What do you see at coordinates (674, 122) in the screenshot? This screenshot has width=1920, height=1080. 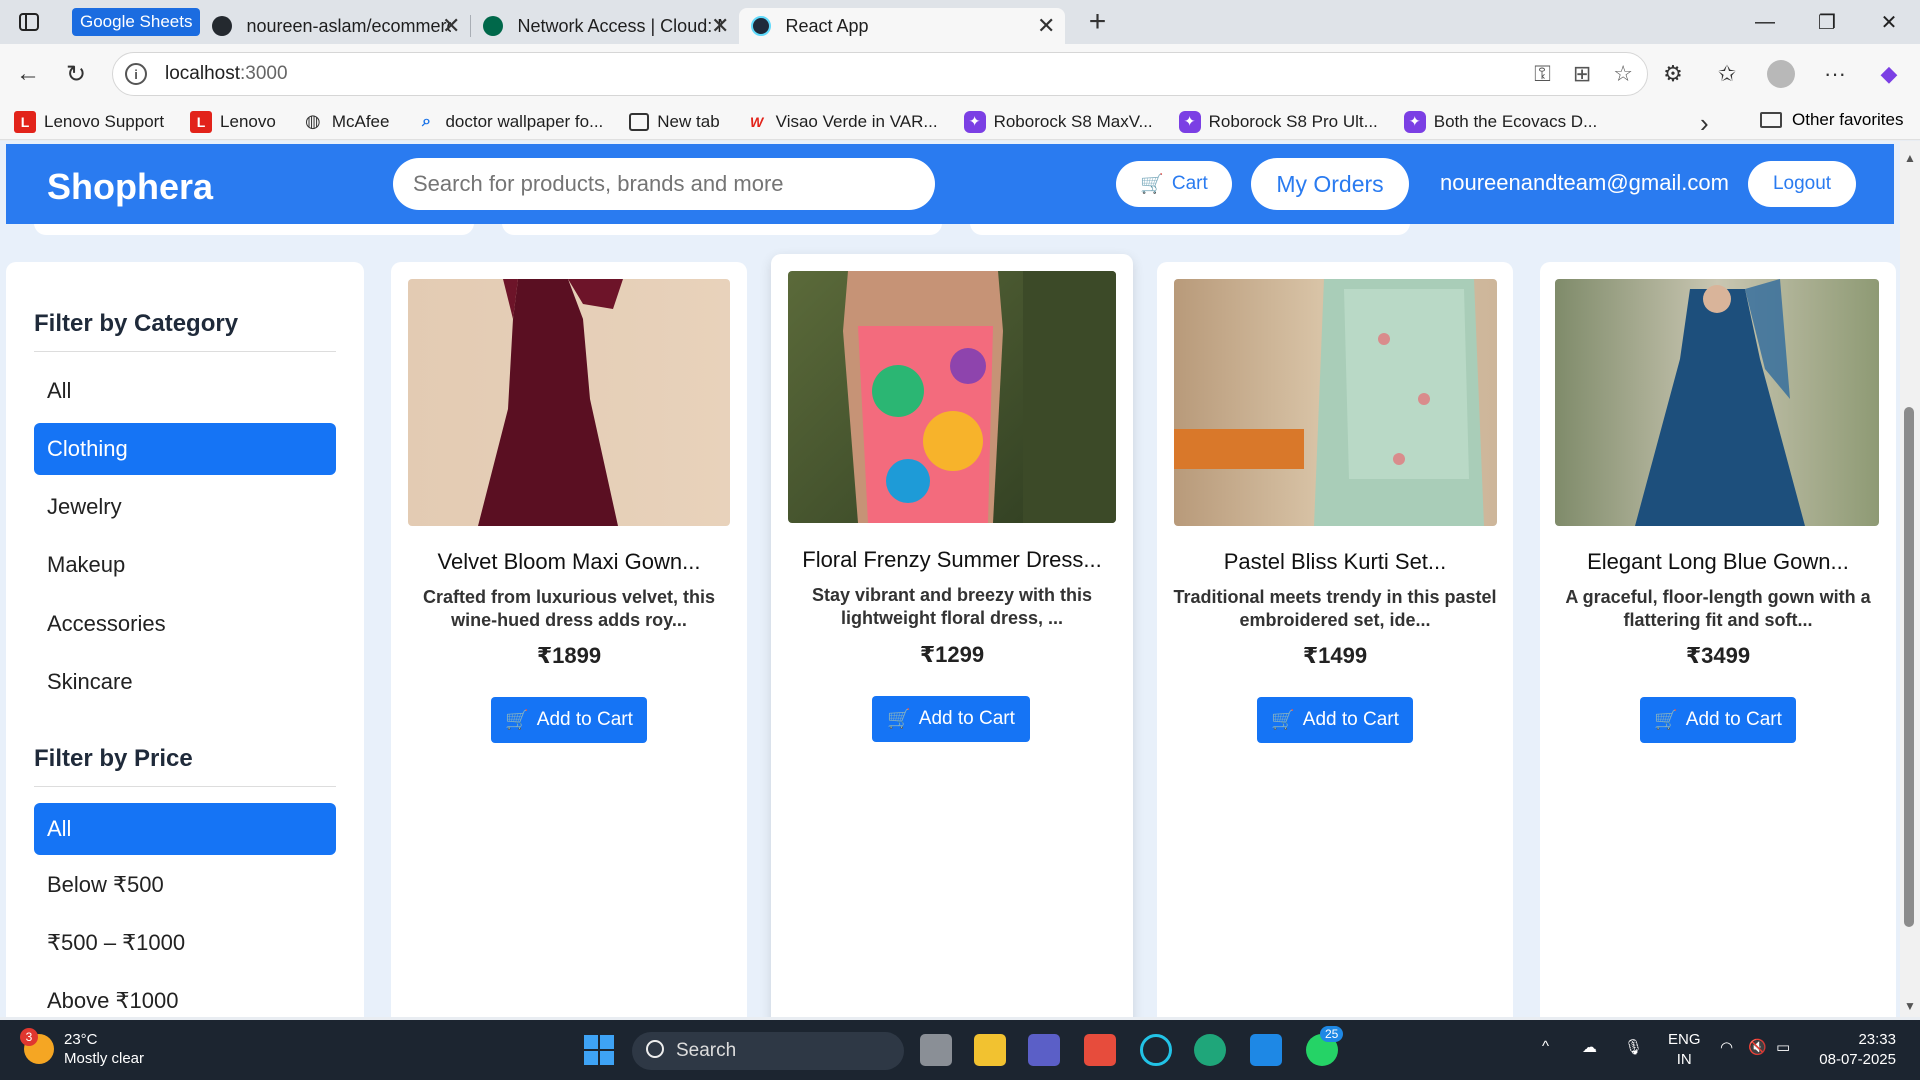 I see `bookmark-new-tab: New tab` at bounding box center [674, 122].